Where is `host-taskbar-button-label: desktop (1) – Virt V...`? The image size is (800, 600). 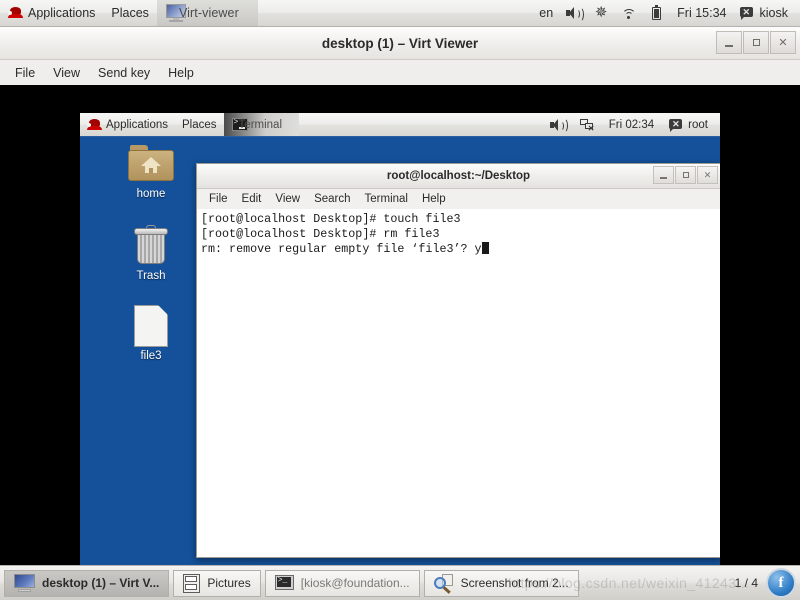 host-taskbar-button-label: desktop (1) – Virt V... is located at coordinates (101, 583).